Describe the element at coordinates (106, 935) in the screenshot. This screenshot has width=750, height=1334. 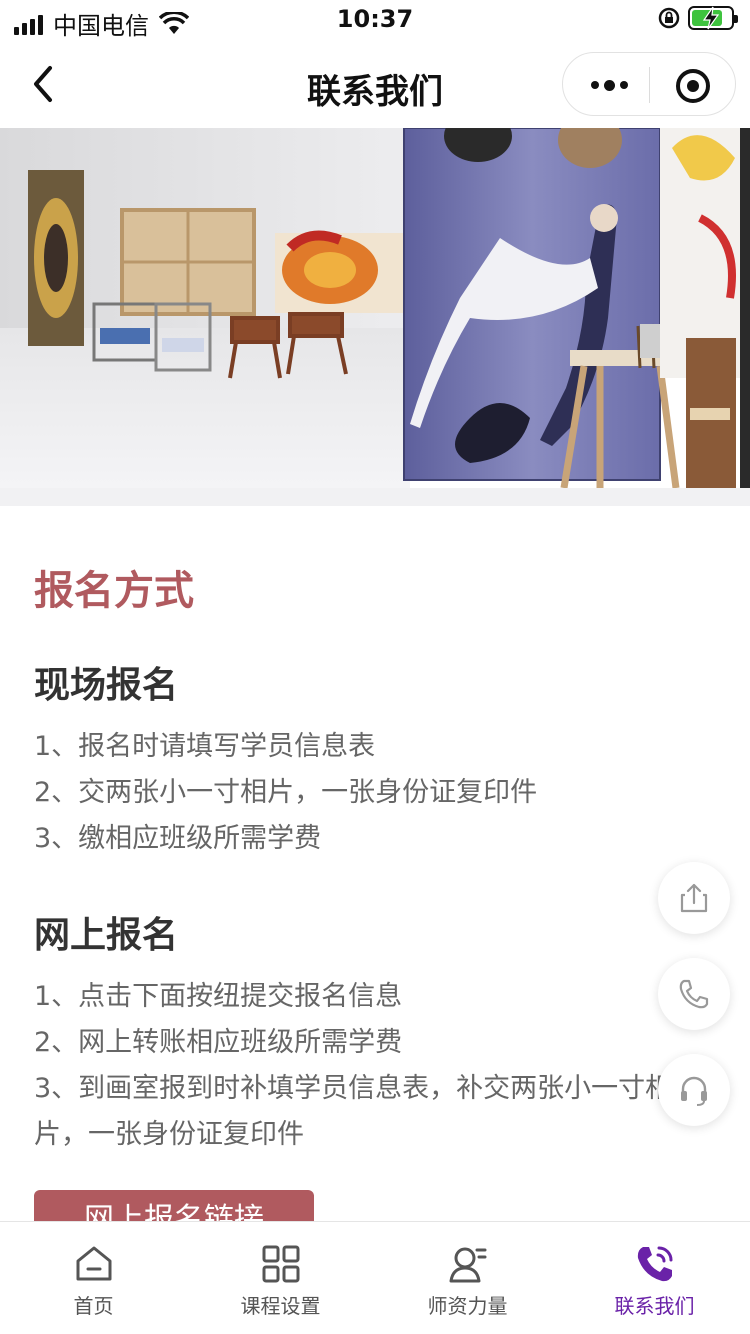
I see `online-title: 网上报名` at that location.